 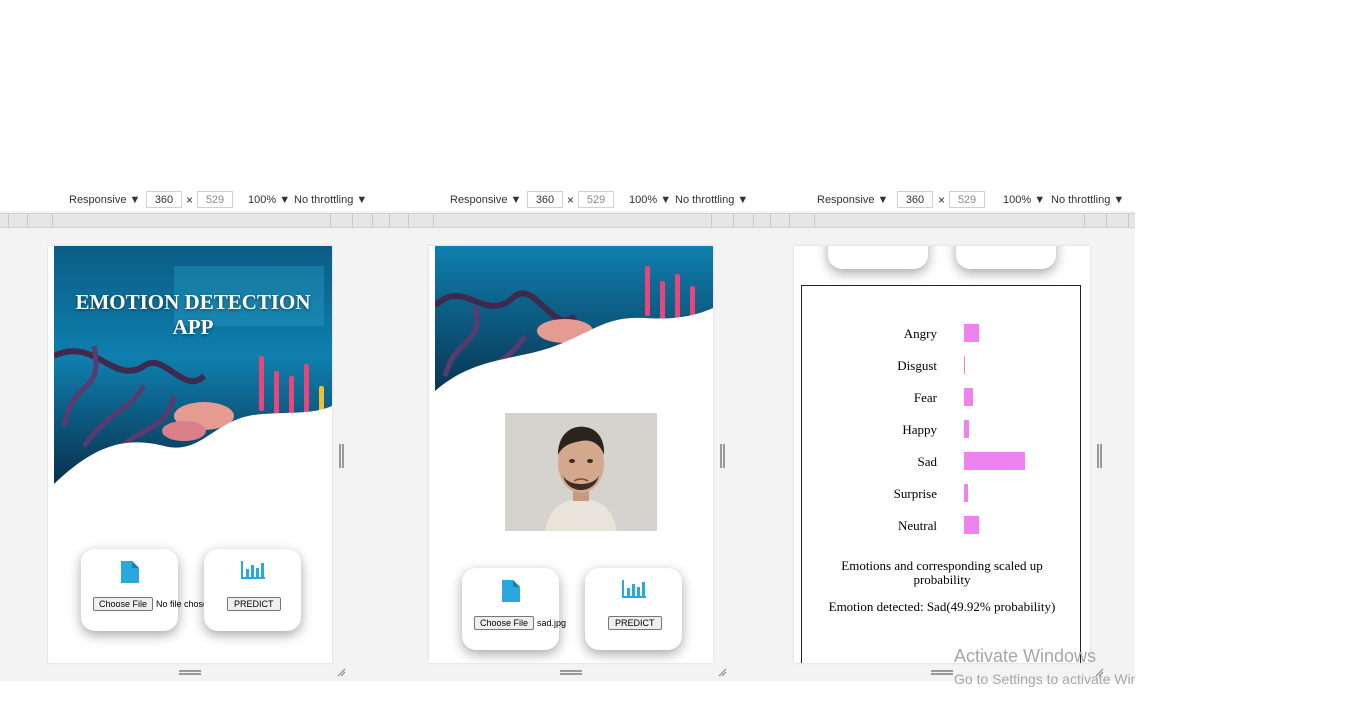 What do you see at coordinates (514, 609) in the screenshot?
I see `upload-card: Choose File sad.jpg` at bounding box center [514, 609].